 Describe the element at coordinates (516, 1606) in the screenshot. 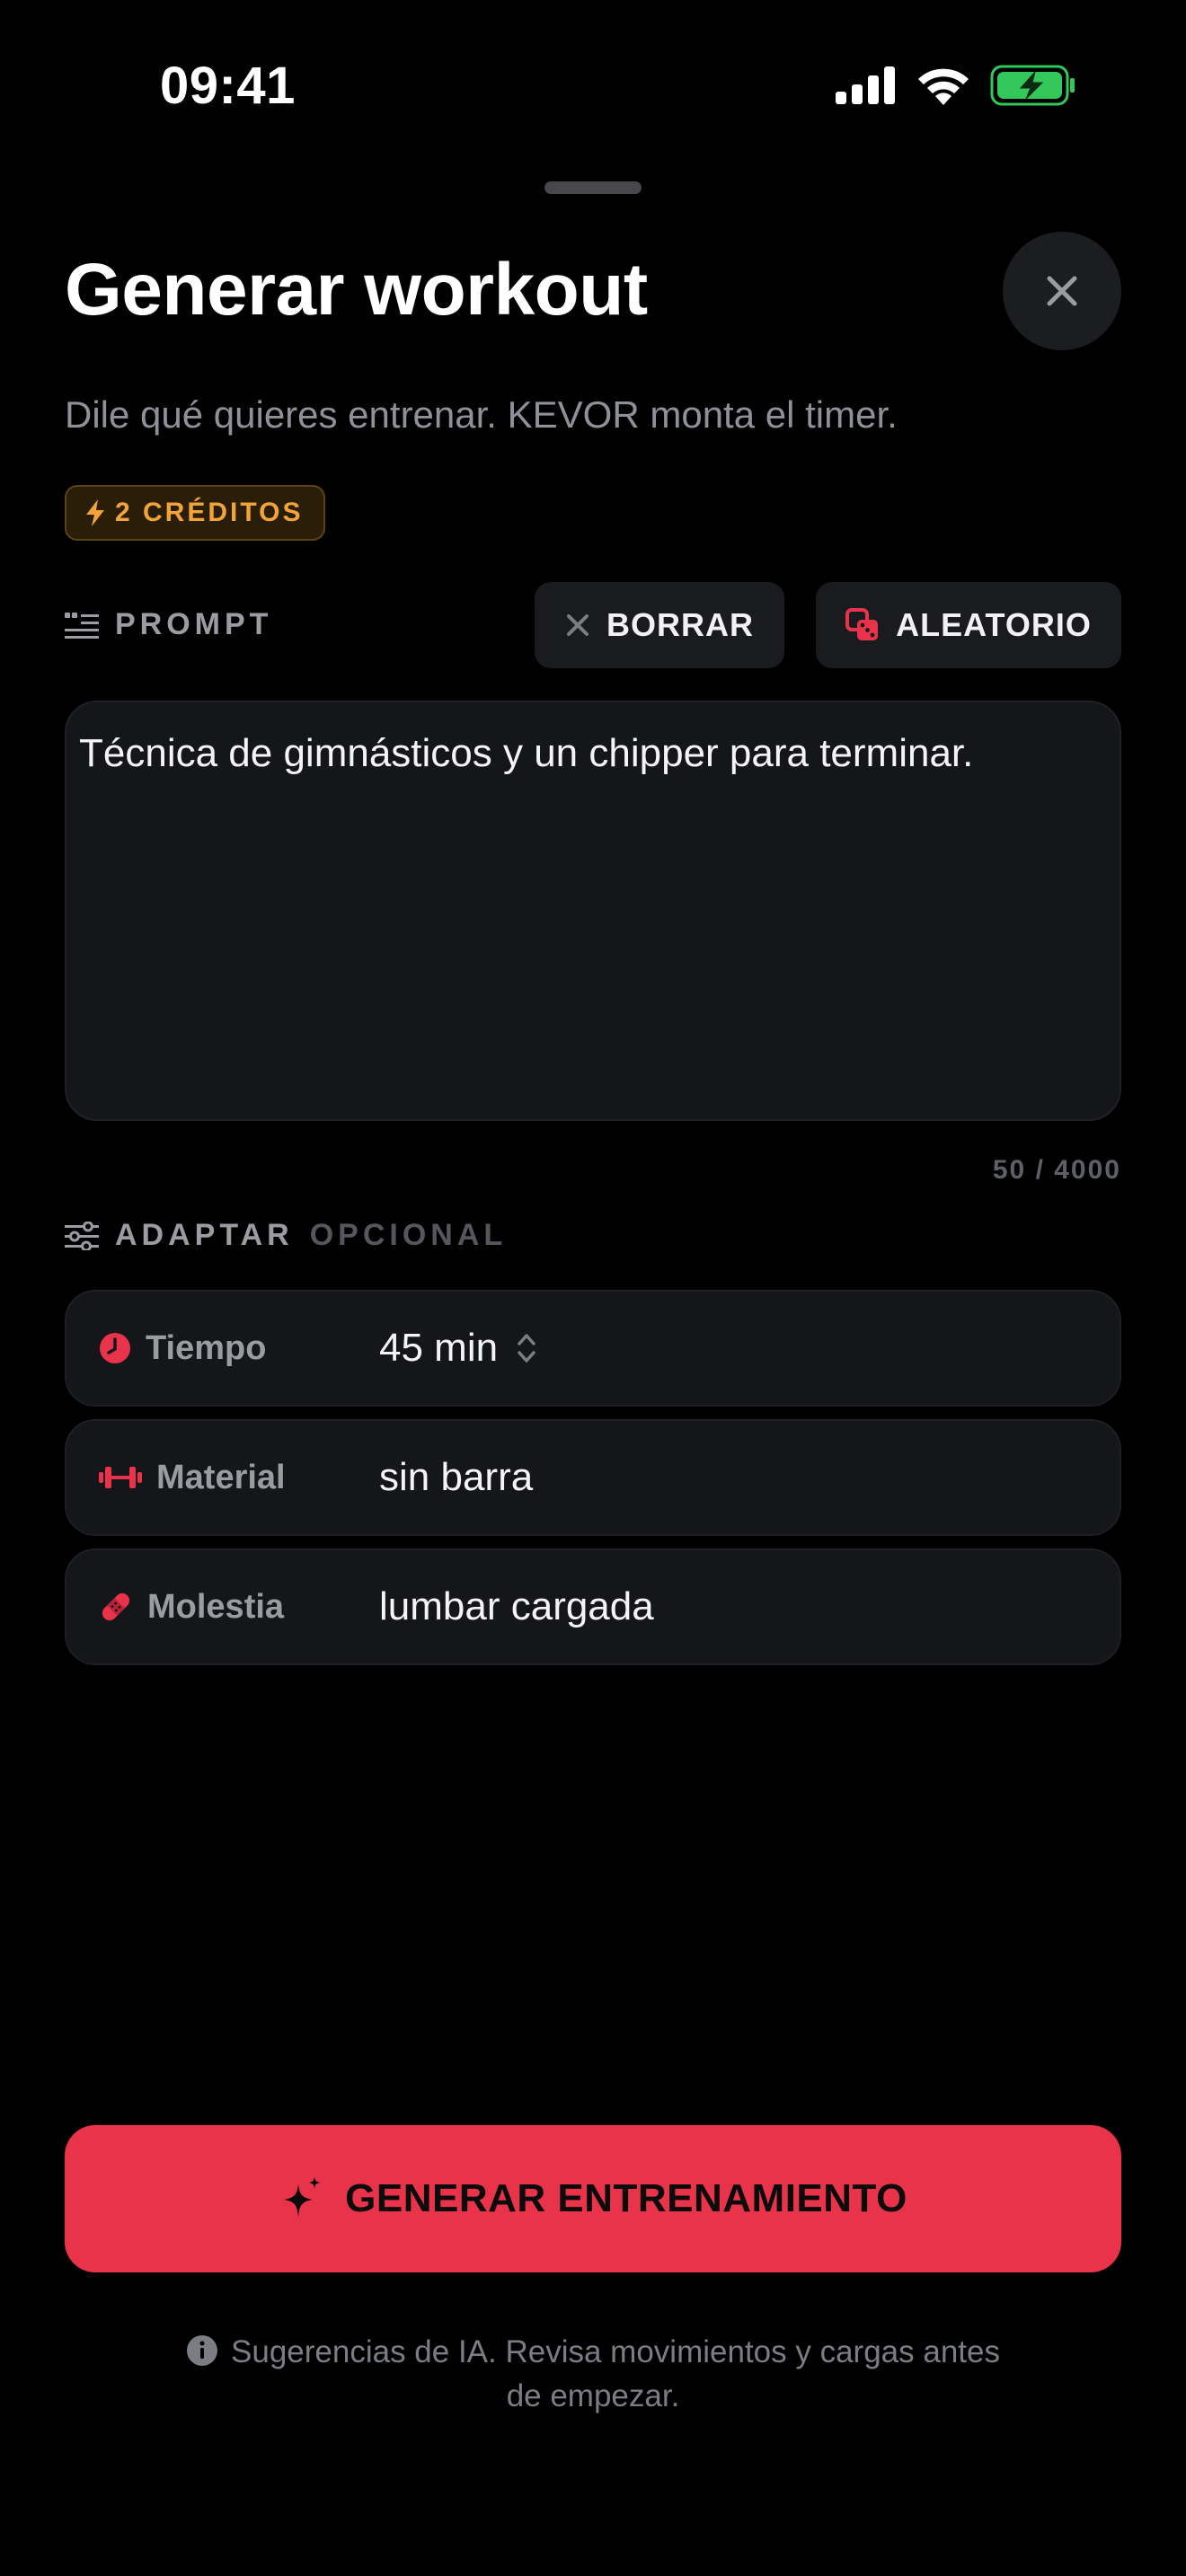

I see `discomfort-input: lumbar cargada` at that location.